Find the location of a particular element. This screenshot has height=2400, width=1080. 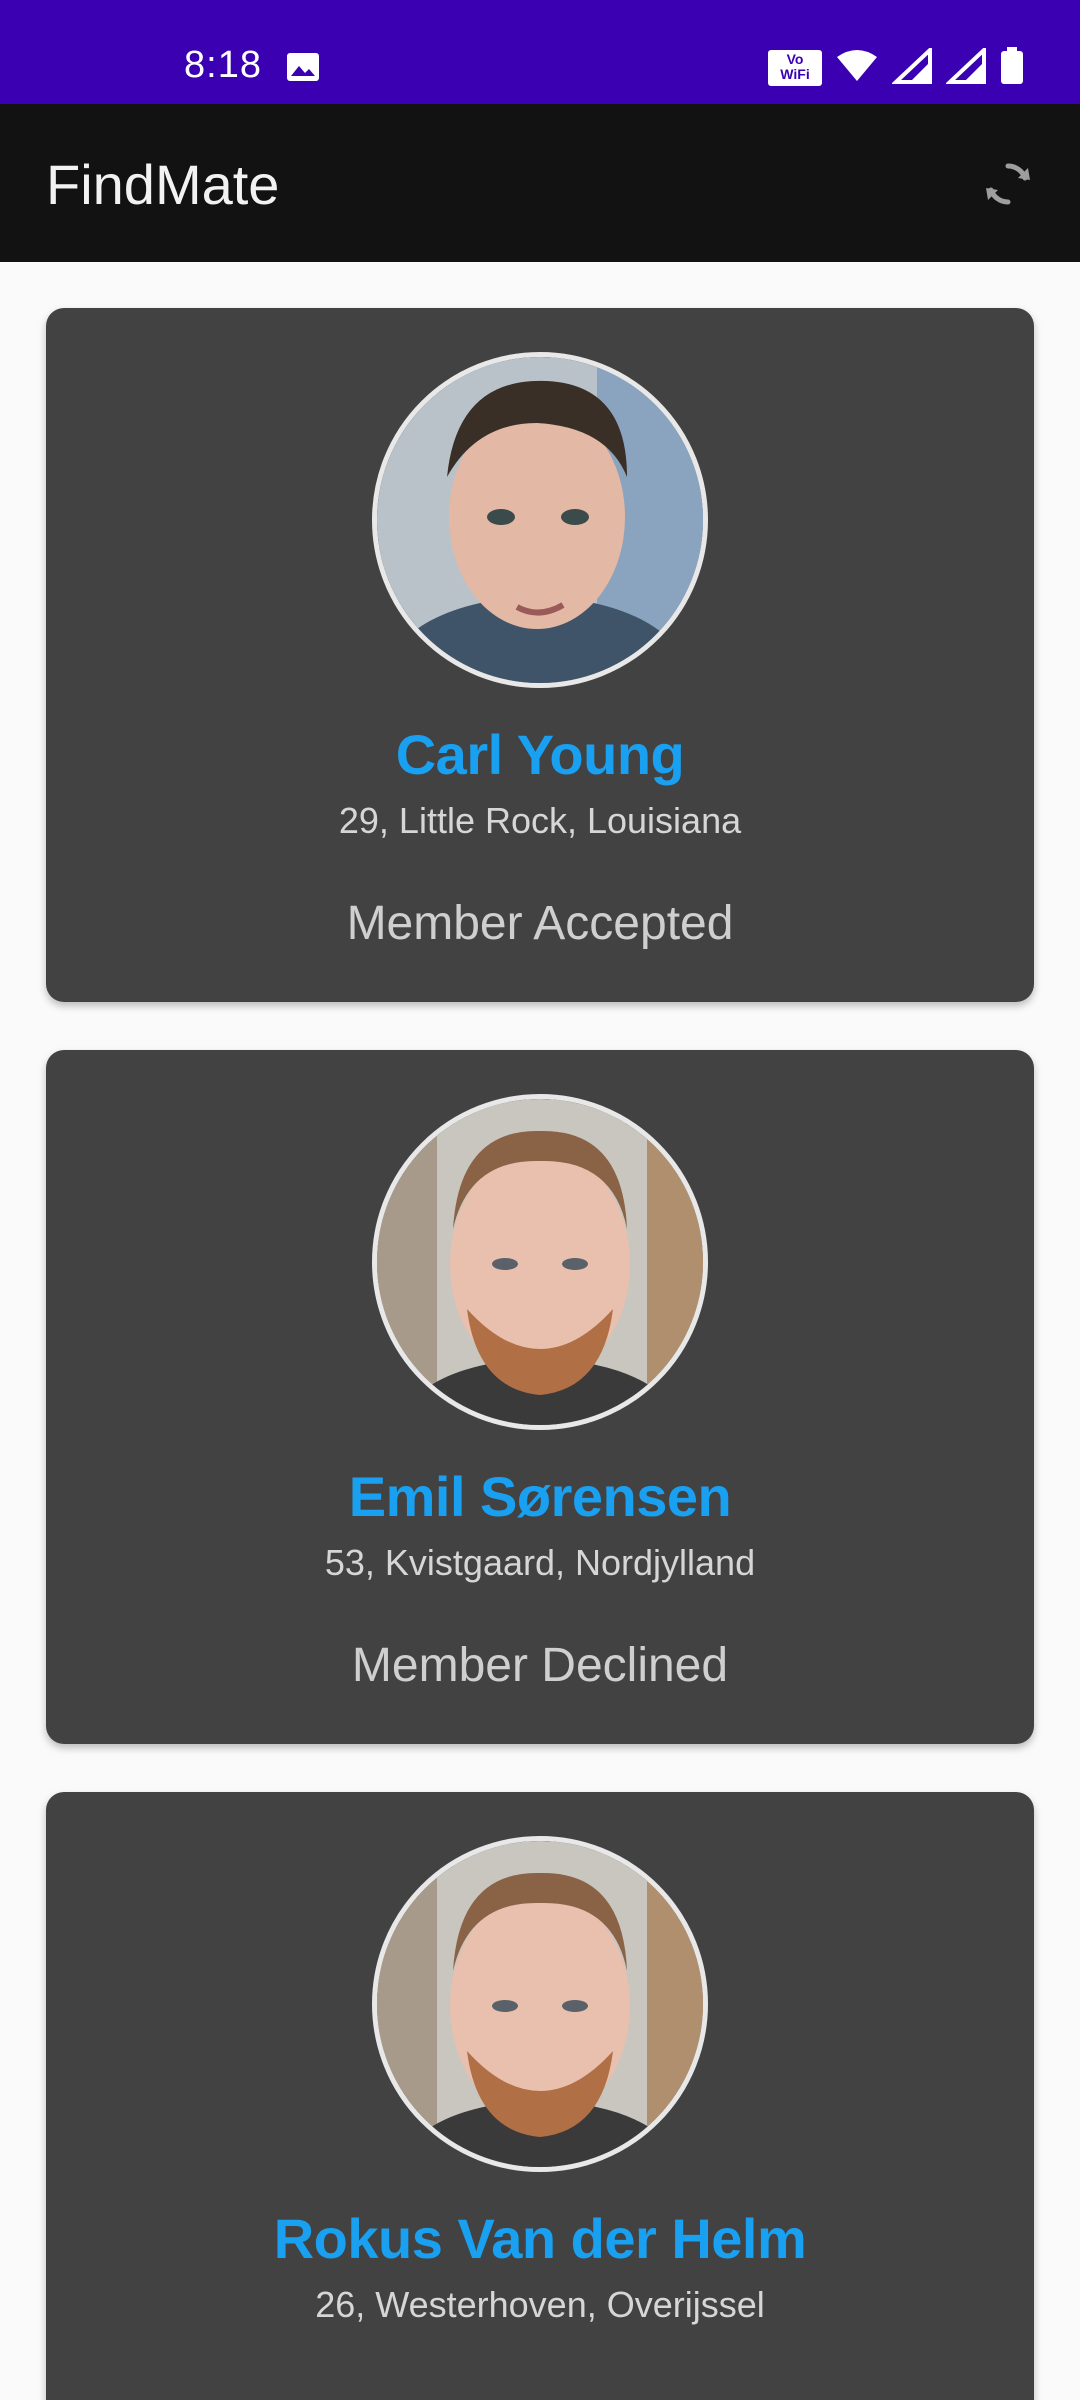

wifi-icon is located at coordinates (857, 68).